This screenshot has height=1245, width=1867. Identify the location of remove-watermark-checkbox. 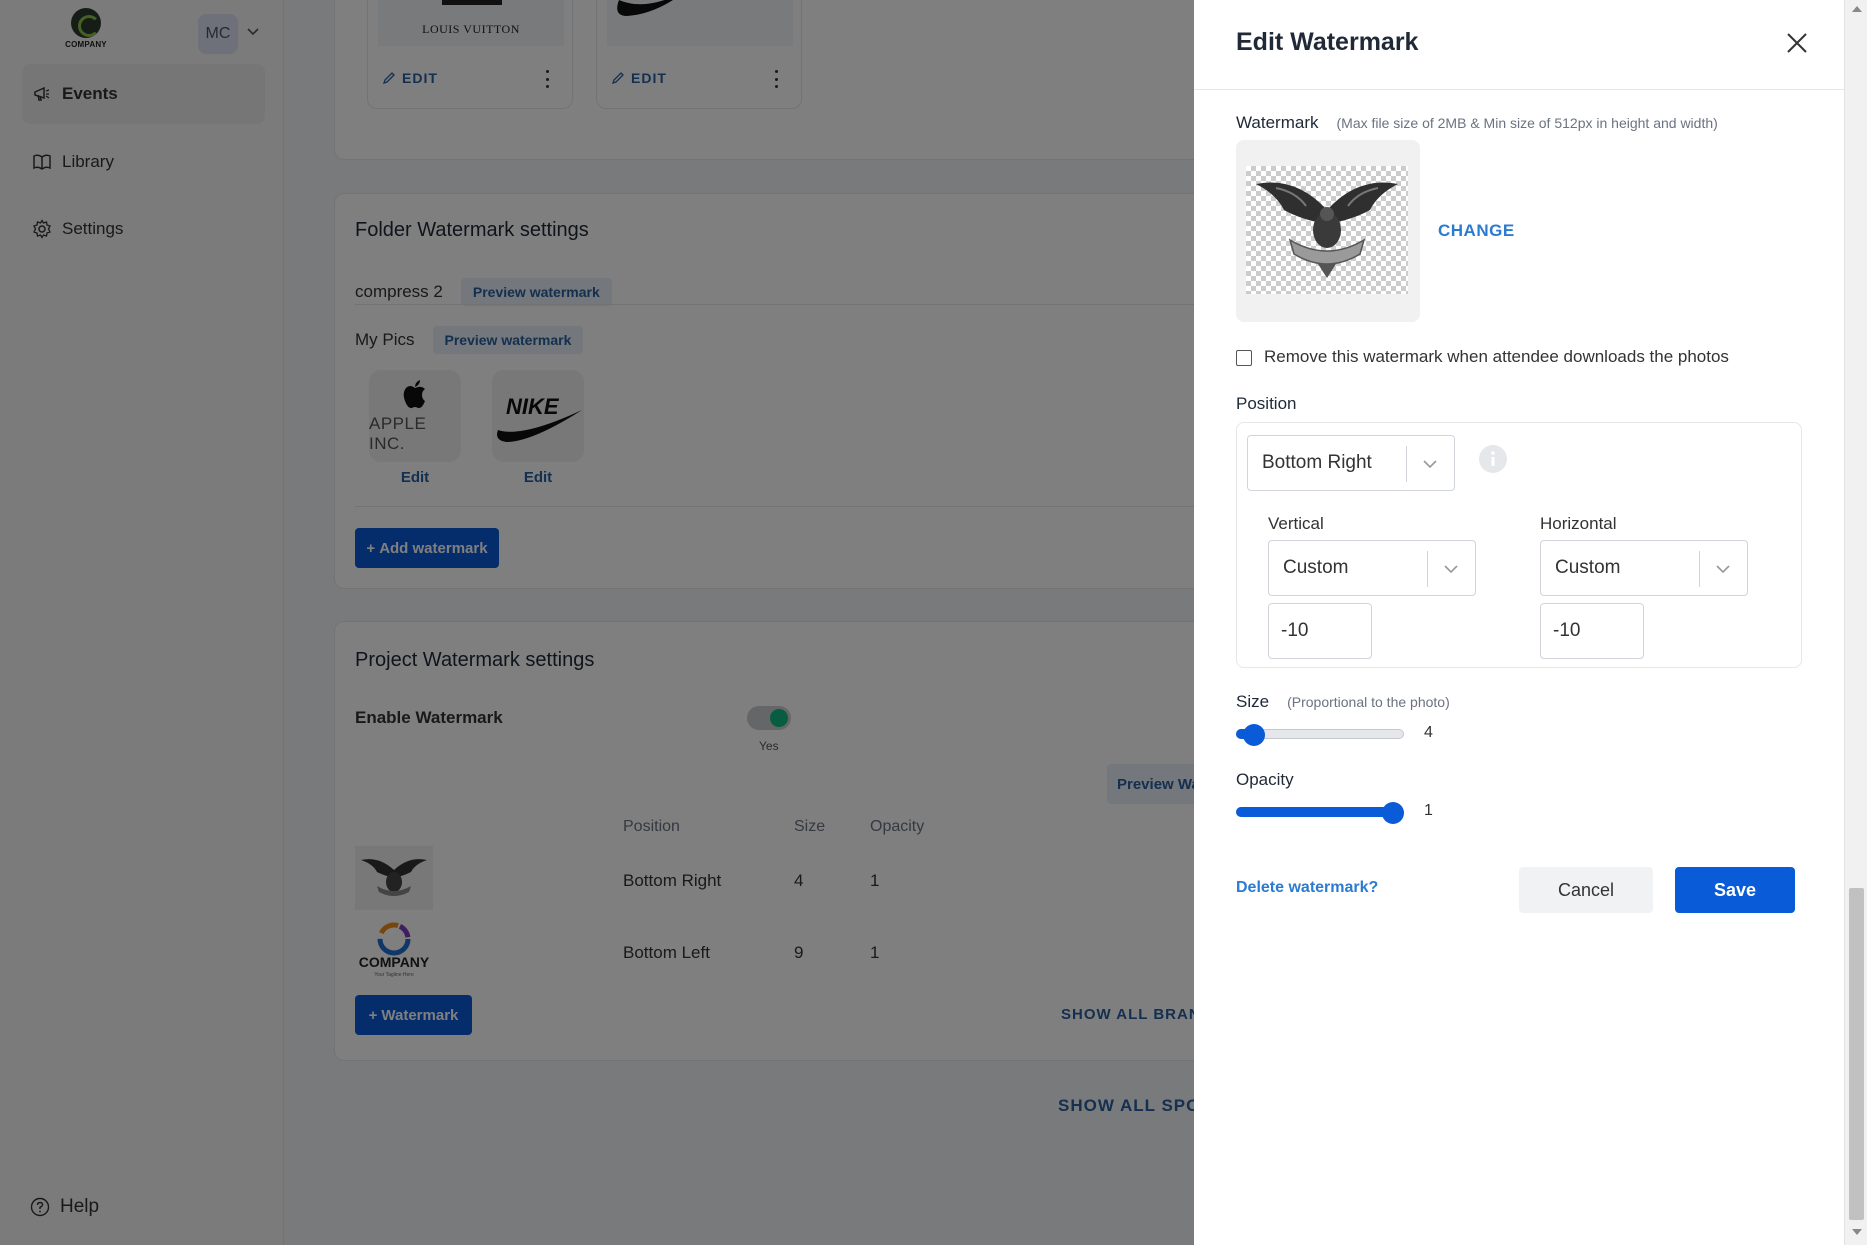
(1244, 358).